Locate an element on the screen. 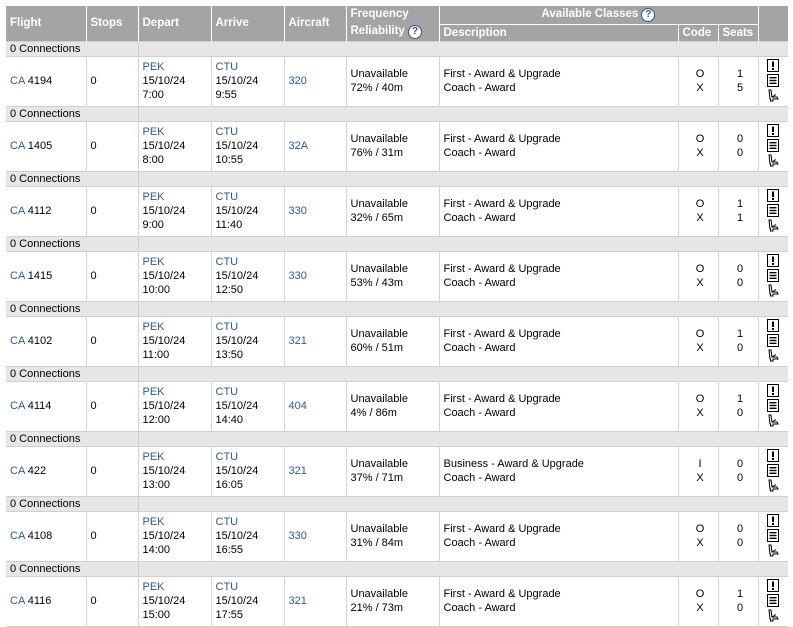 This screenshot has width=793, height=627. depart-time: 15:00 is located at coordinates (156, 615).